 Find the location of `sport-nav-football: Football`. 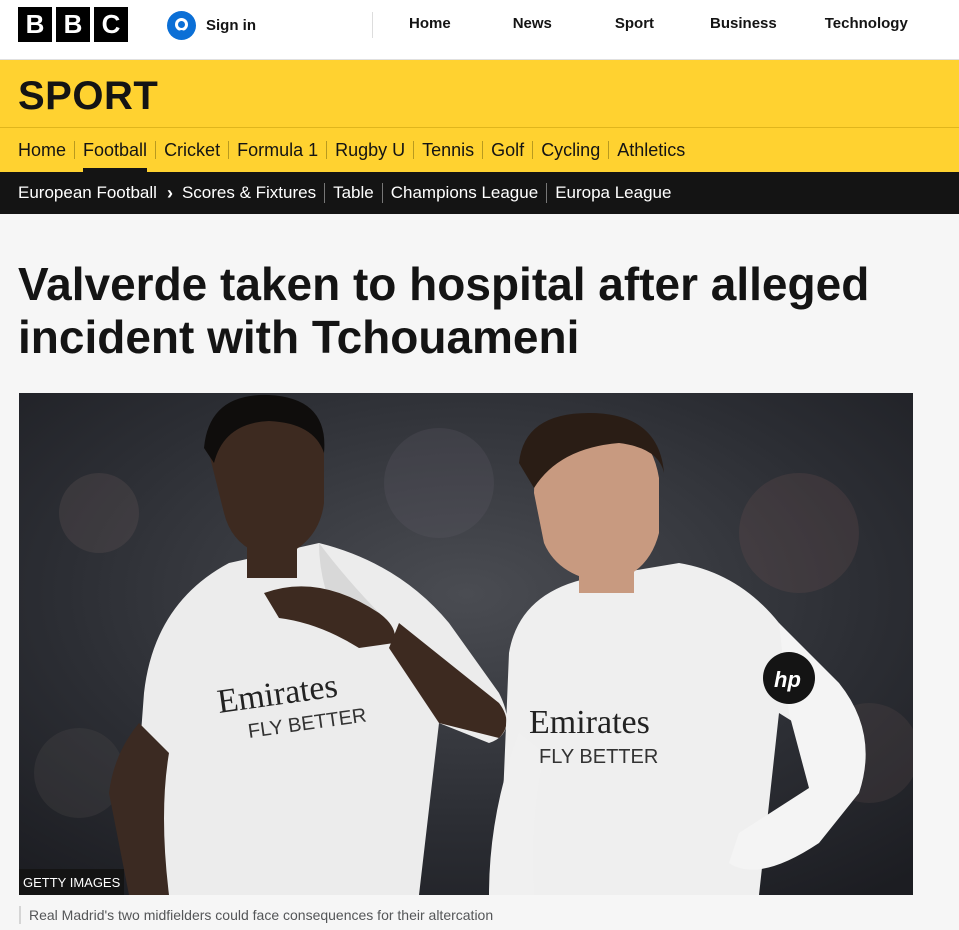

sport-nav-football: Football is located at coordinates (115, 150).